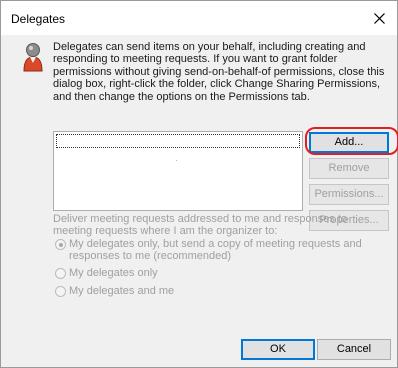 Image resolution: width=398 pixels, height=368 pixels. I want to click on delegates-list, so click(178, 171).